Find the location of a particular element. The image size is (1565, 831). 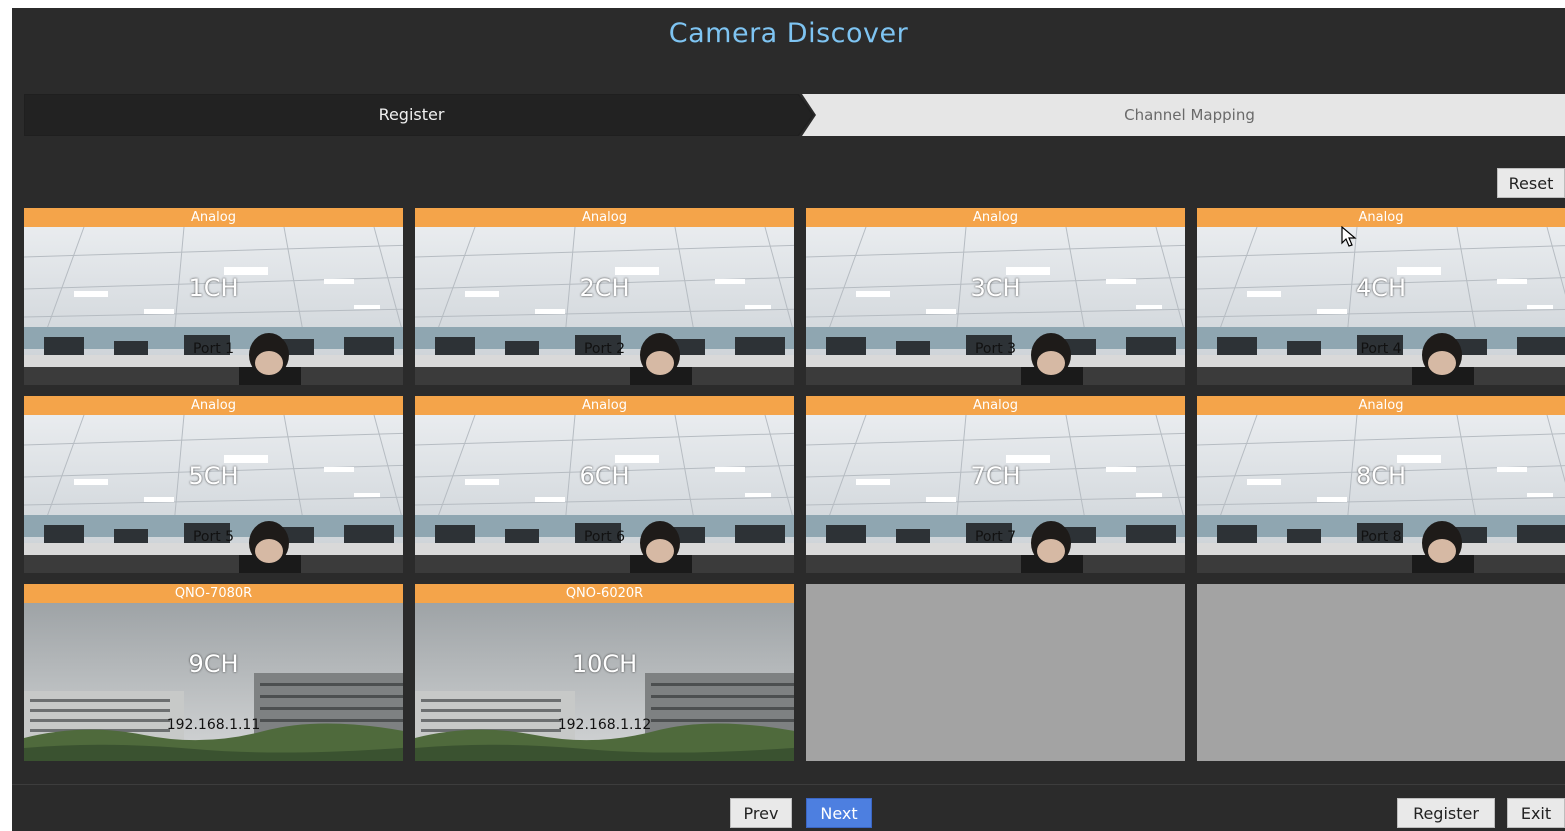

step-register-label: Register is located at coordinates (411, 114).